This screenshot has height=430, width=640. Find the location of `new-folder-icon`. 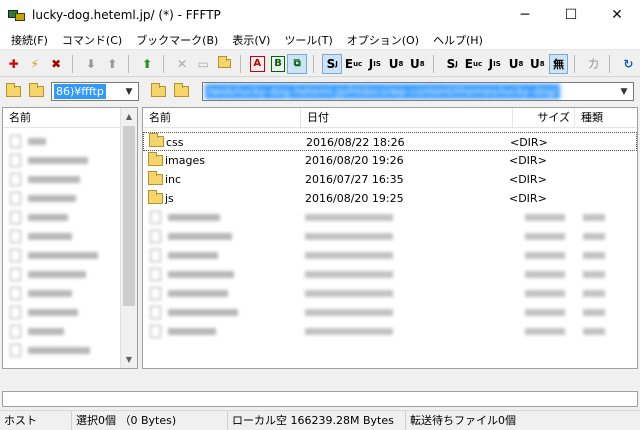

new-folder-icon is located at coordinates (224, 64).